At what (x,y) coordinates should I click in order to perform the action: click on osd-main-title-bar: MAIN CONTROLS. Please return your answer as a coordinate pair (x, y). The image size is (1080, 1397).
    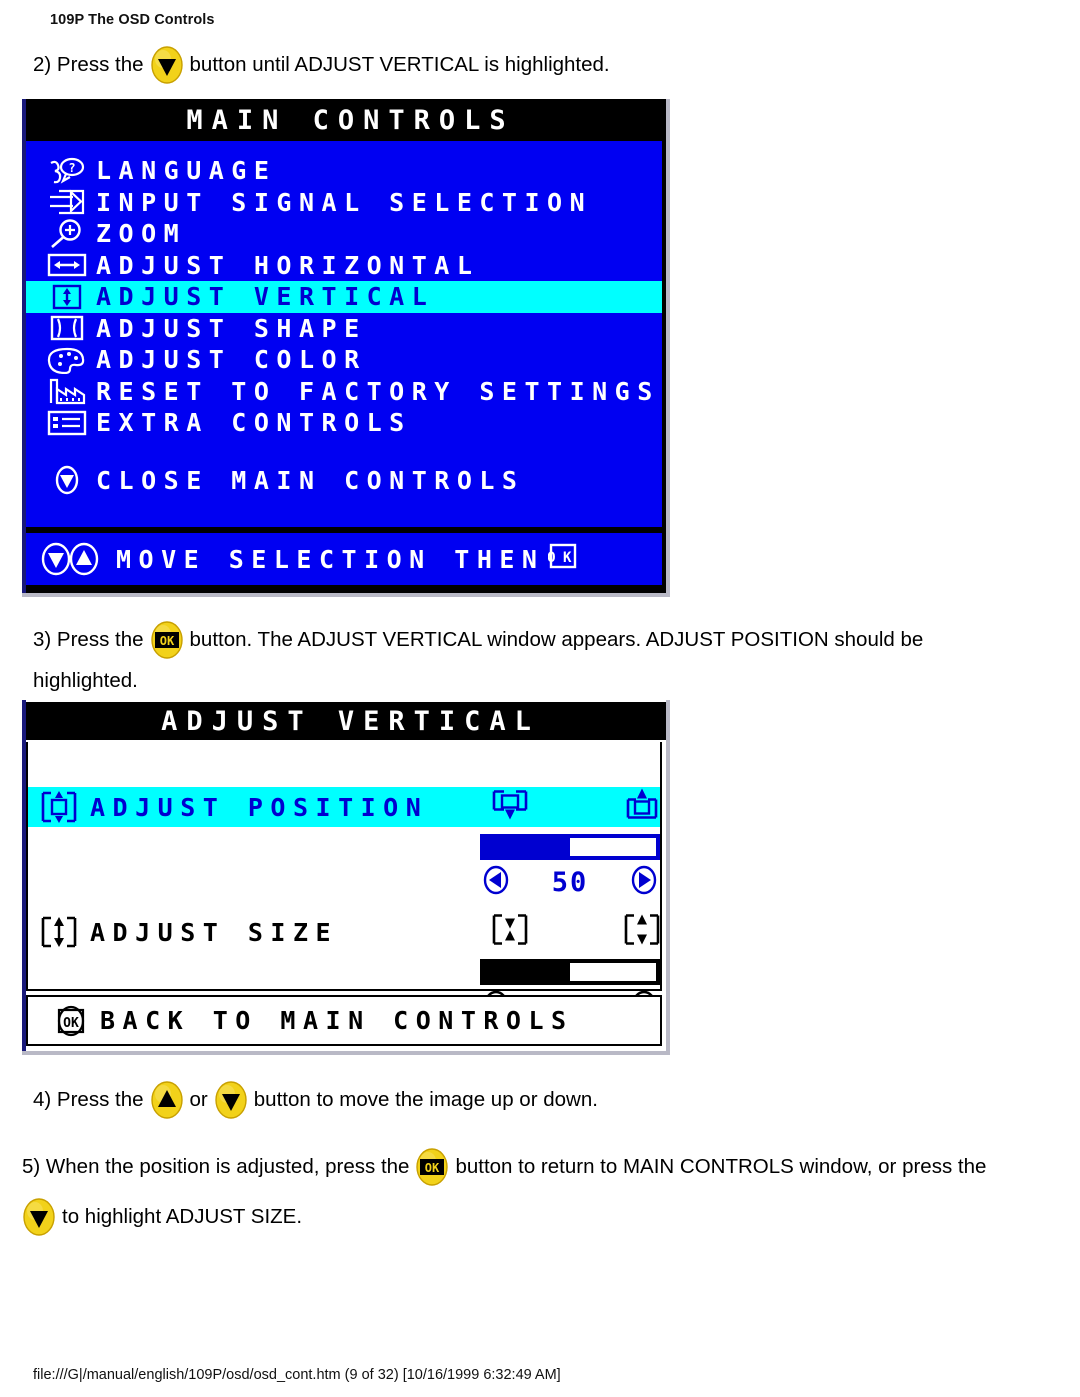
    Looking at the image, I should click on (346, 120).